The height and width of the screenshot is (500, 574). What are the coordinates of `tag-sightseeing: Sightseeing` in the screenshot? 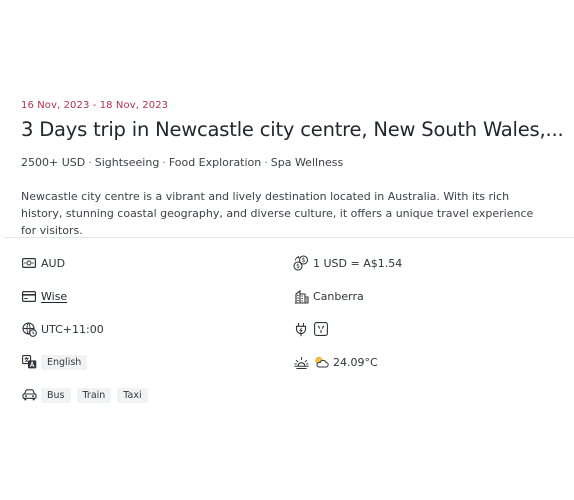 It's located at (127, 162).